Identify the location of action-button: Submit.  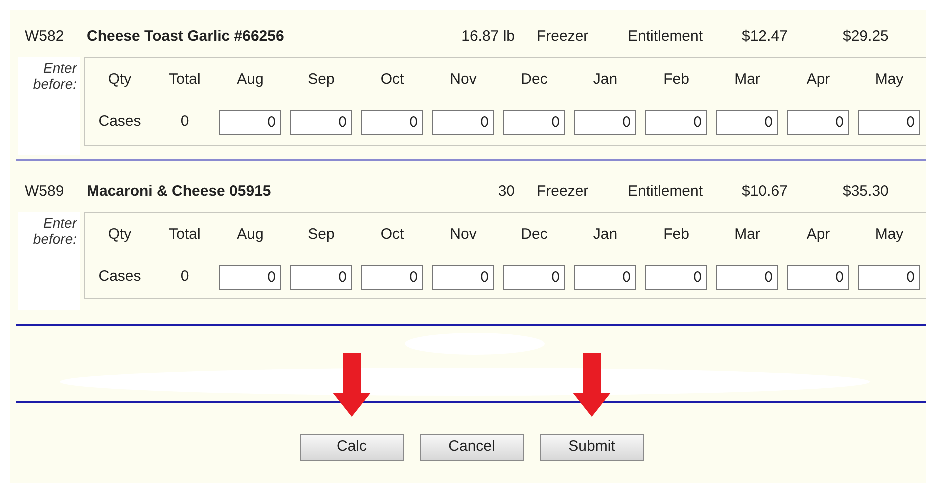
(592, 447).